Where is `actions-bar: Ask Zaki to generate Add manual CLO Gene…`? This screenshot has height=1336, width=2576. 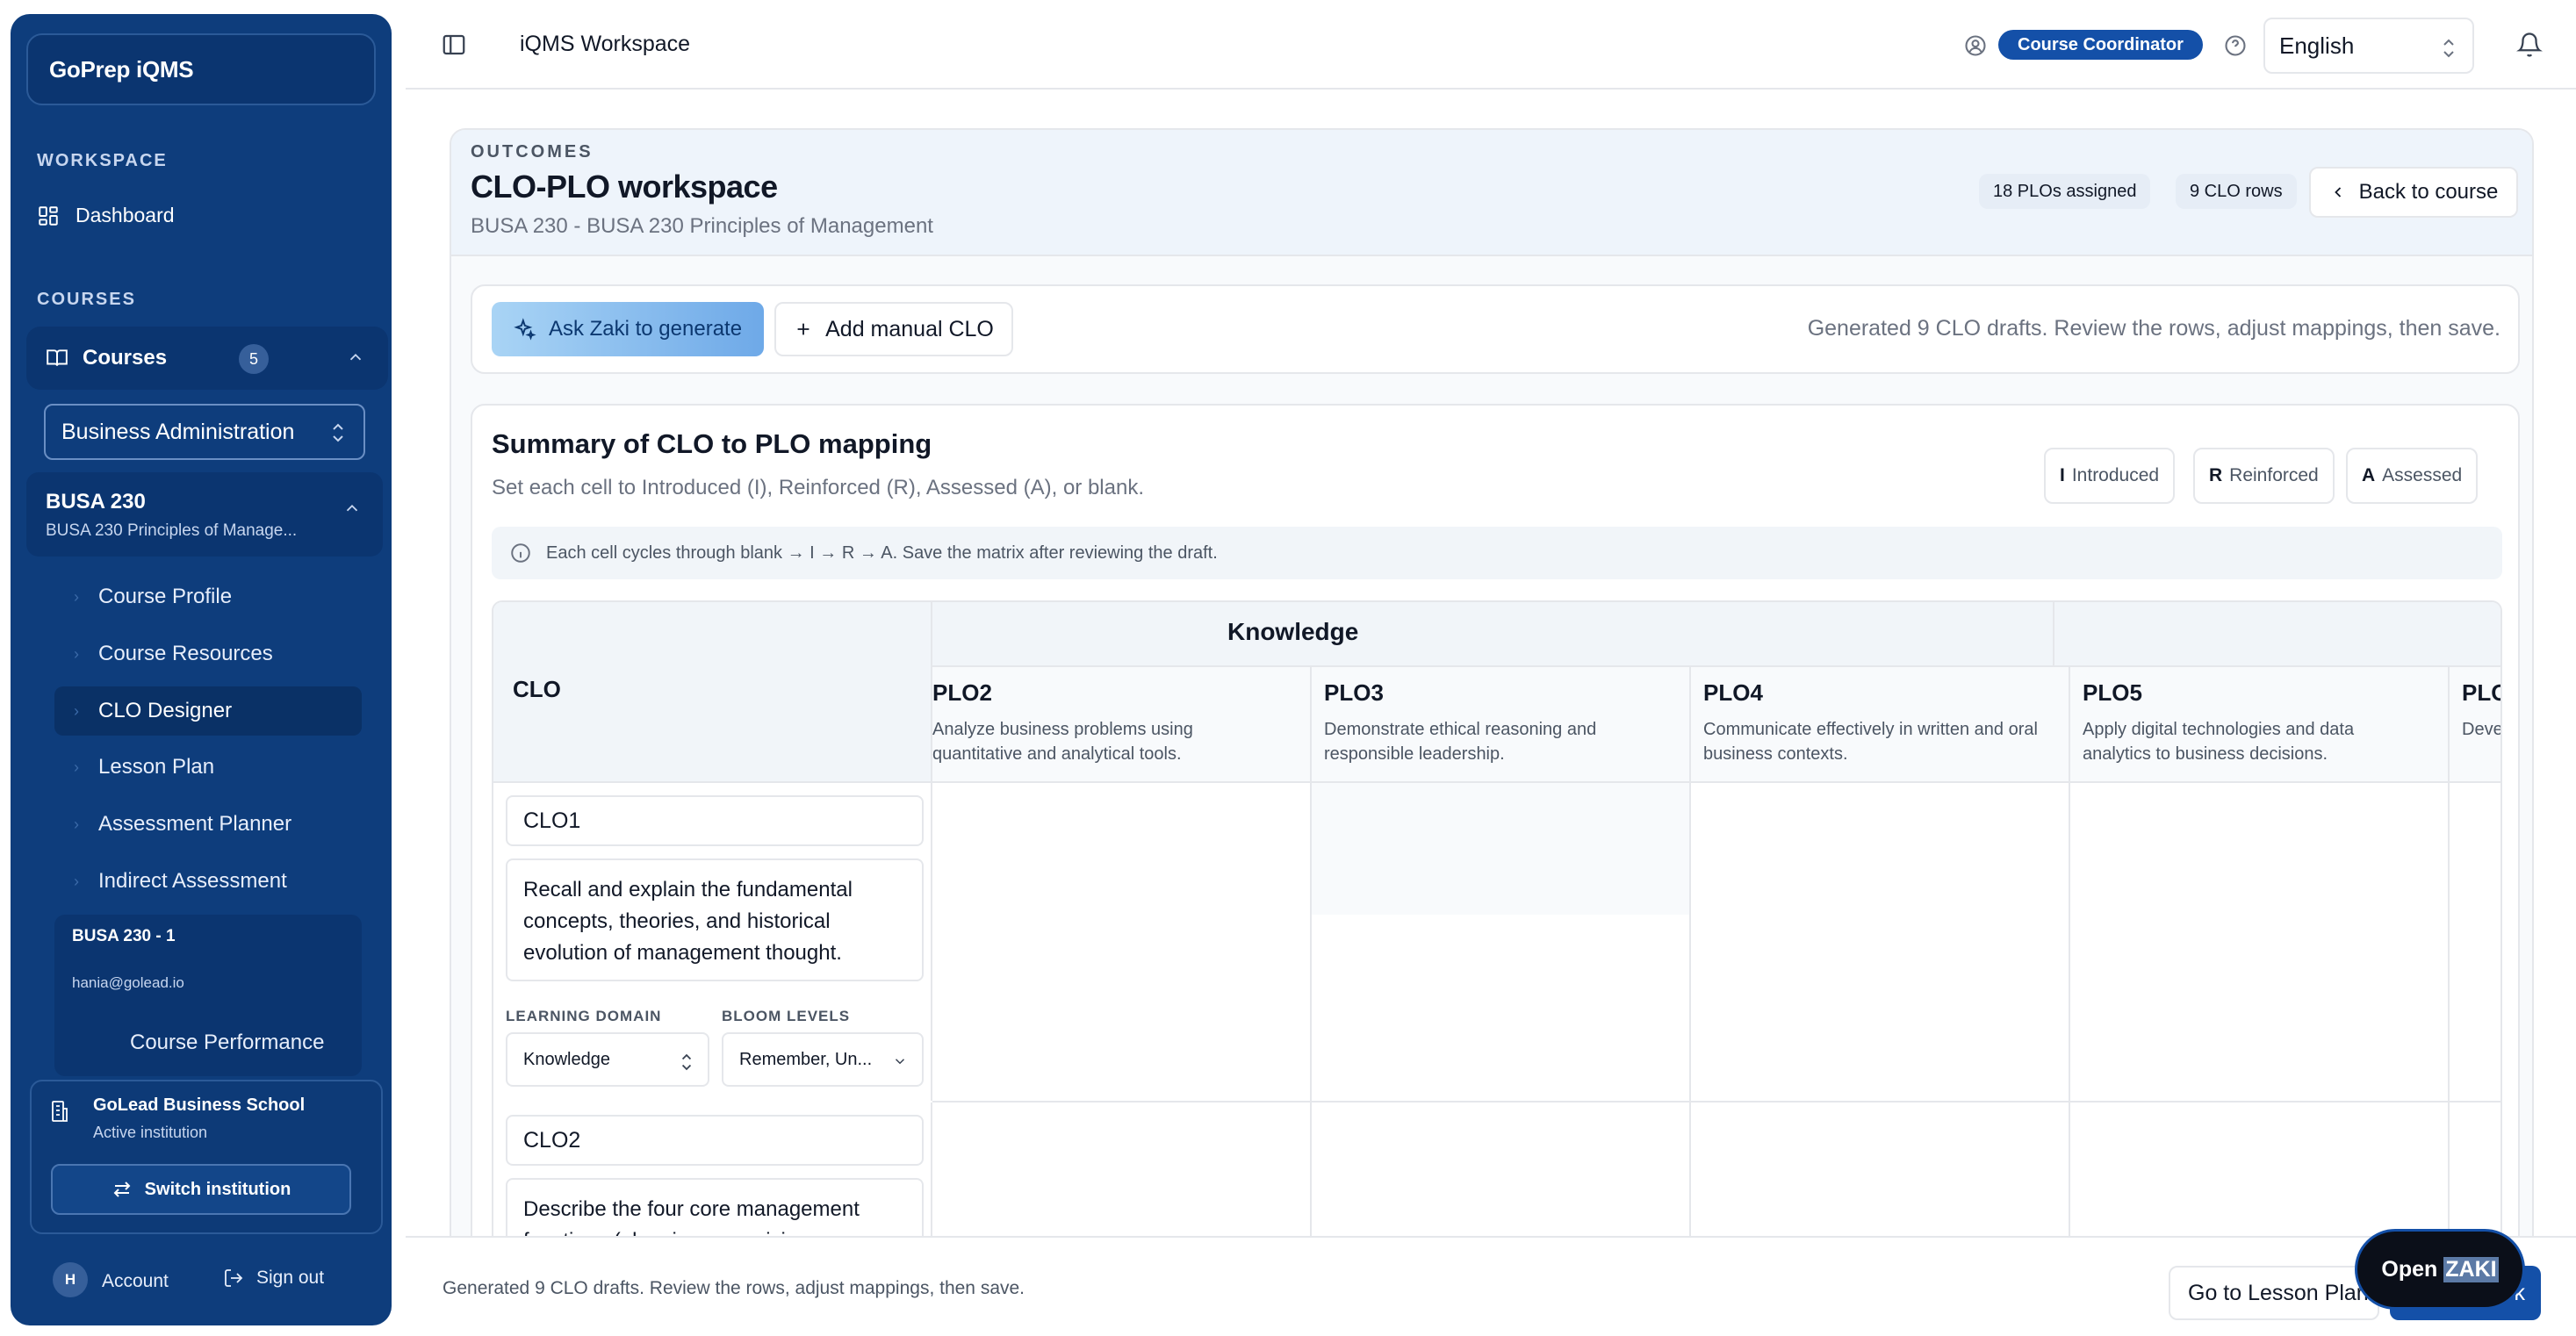 actions-bar: Ask Zaki to generate Add manual CLO Gene… is located at coordinates (1495, 329).